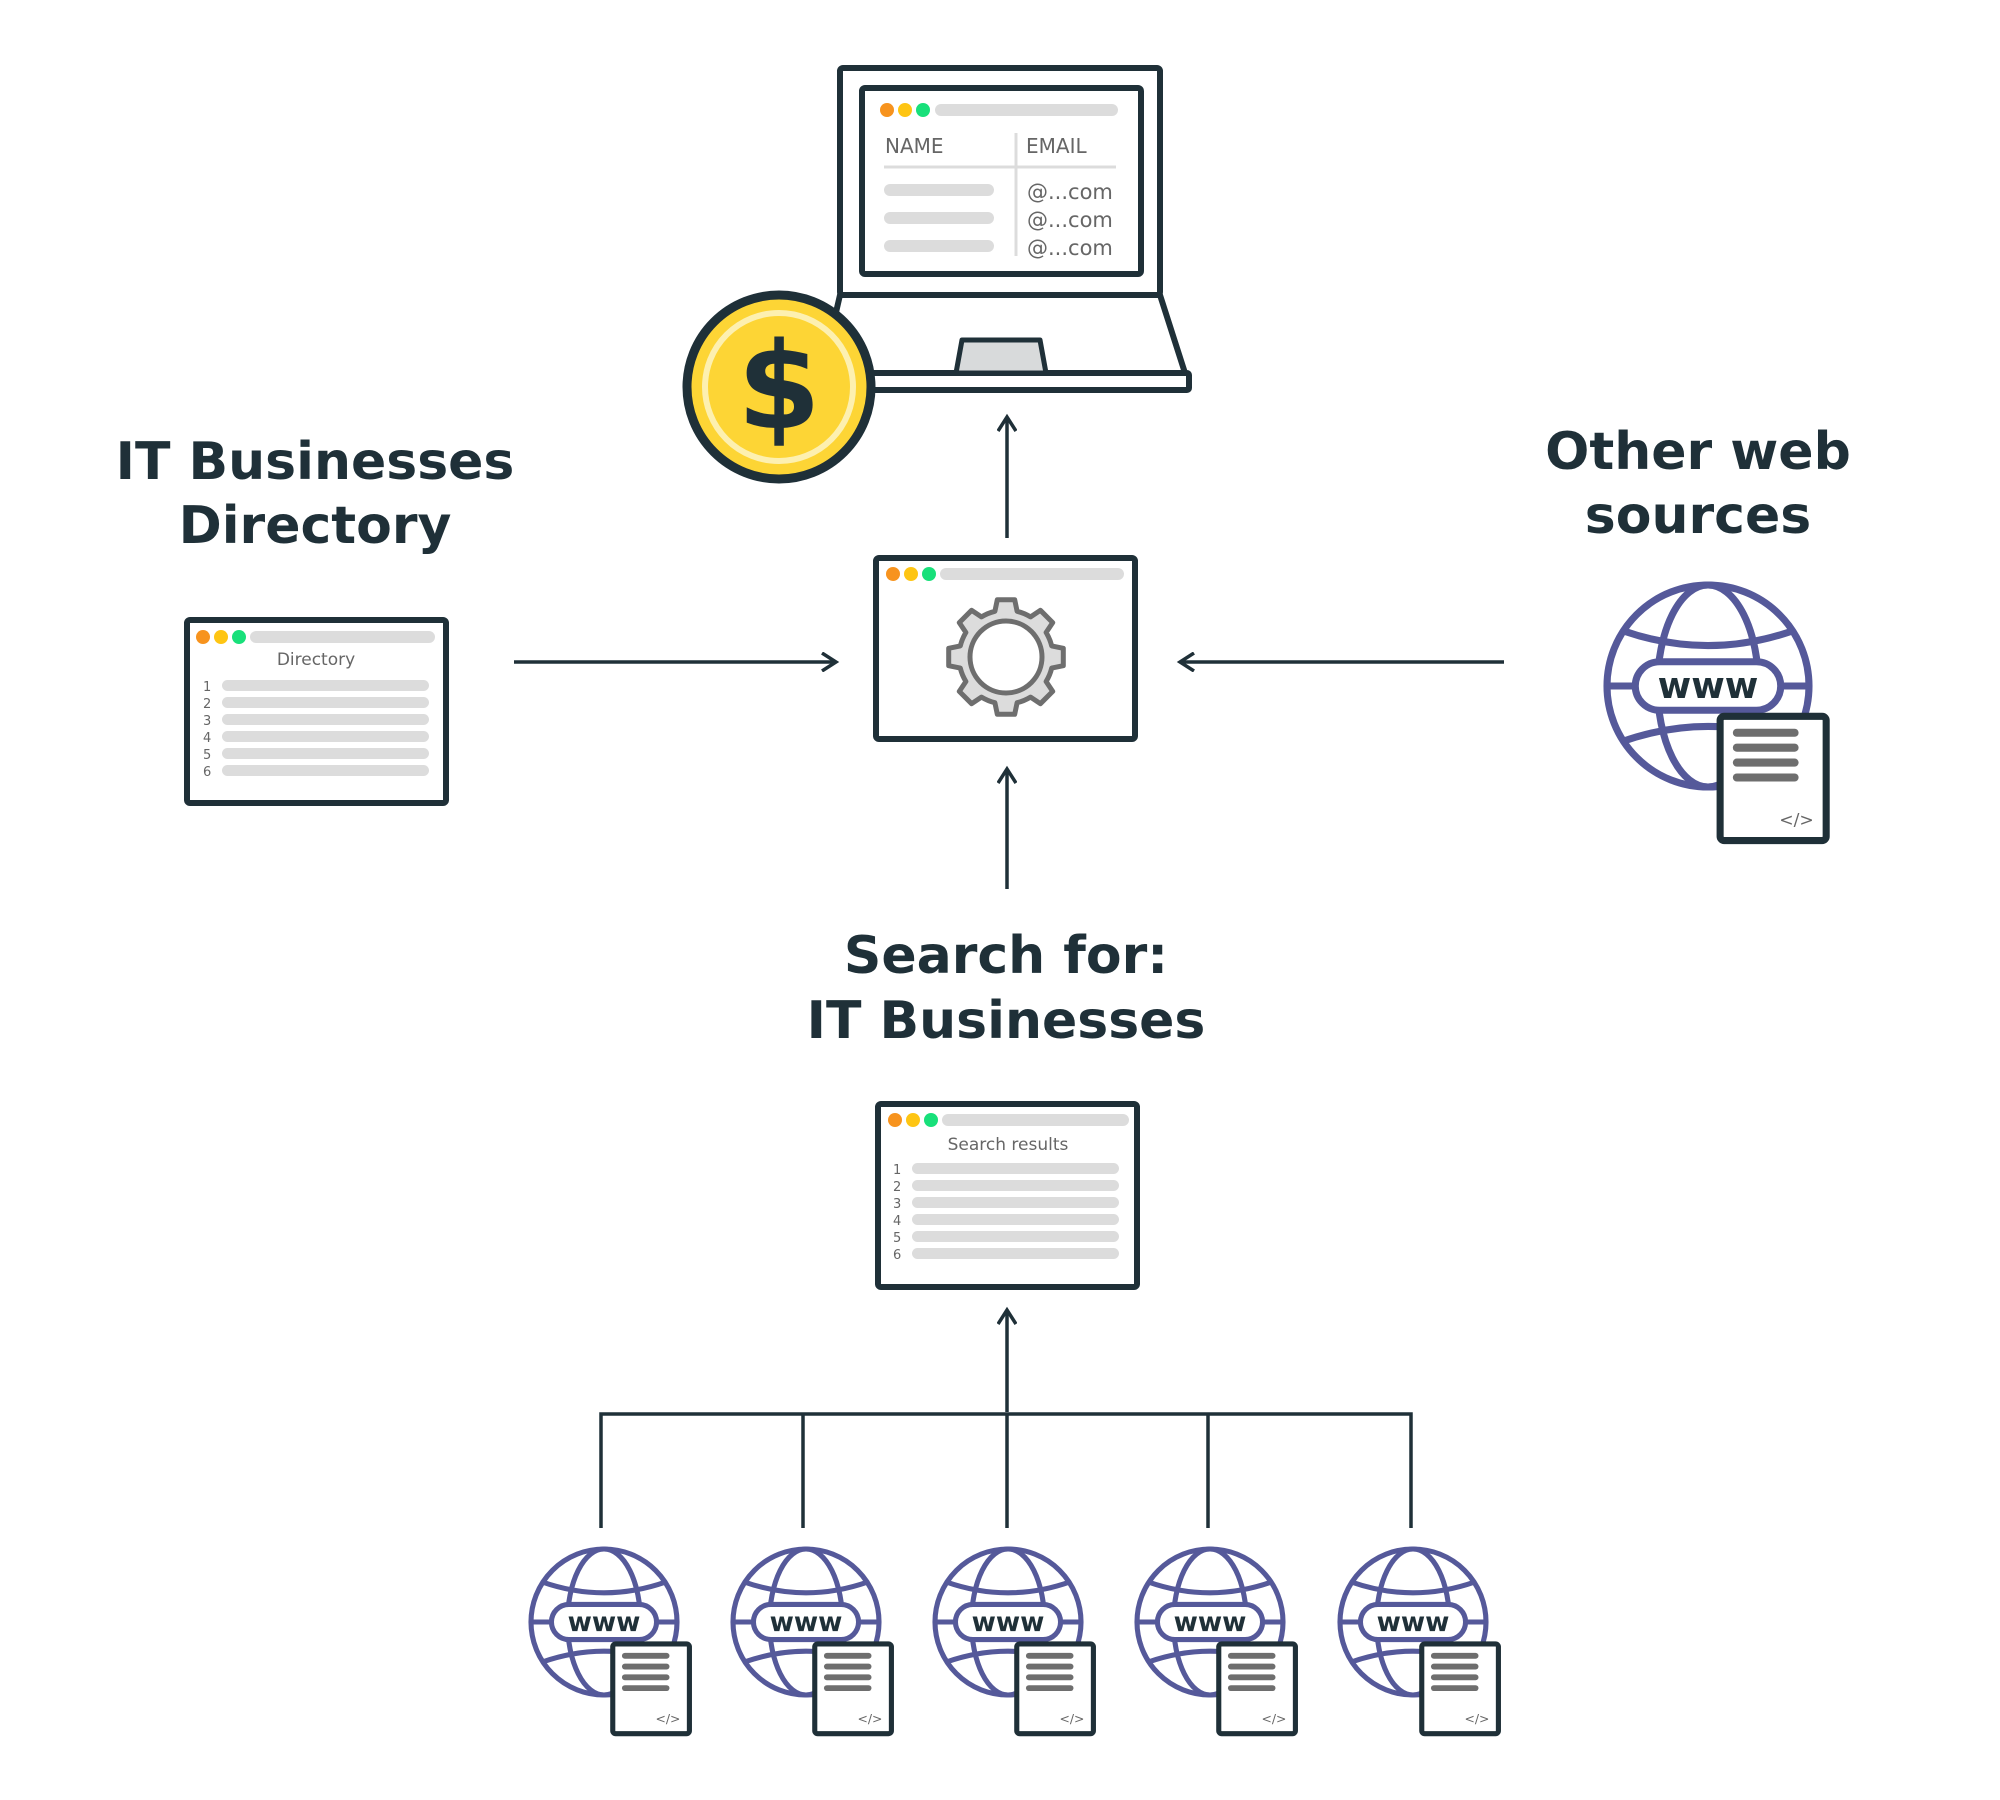  What do you see at coordinates (1007, 1195) in the screenshot?
I see `search-results-window: Search results 1 2 3 4 5 6` at bounding box center [1007, 1195].